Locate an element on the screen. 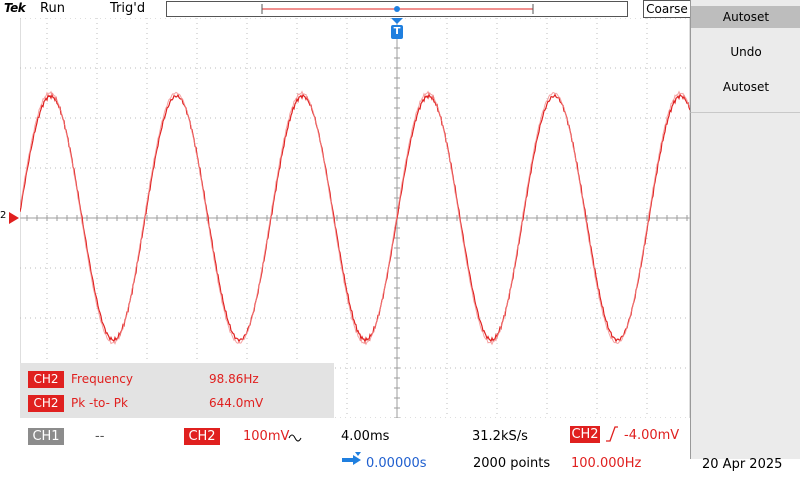  trigger-frequency: 100.000Hz is located at coordinates (606, 463).